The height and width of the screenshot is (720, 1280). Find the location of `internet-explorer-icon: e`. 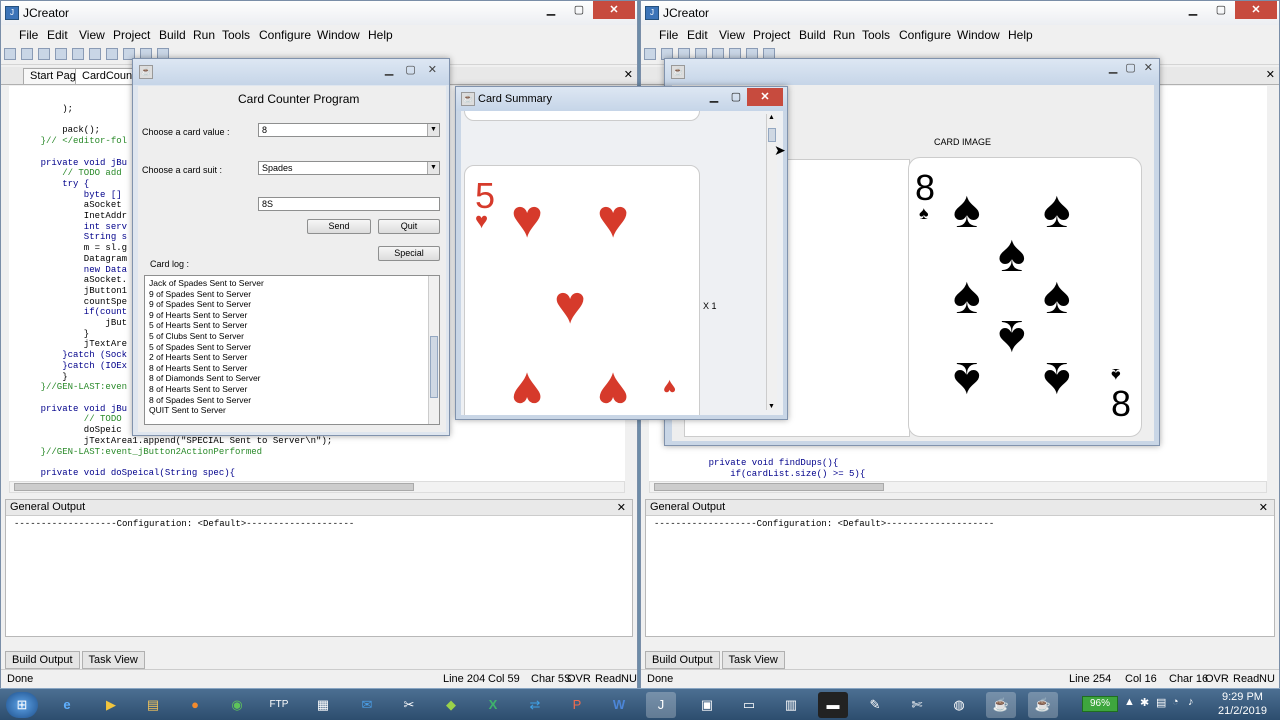

internet-explorer-icon: e is located at coordinates (67, 705).